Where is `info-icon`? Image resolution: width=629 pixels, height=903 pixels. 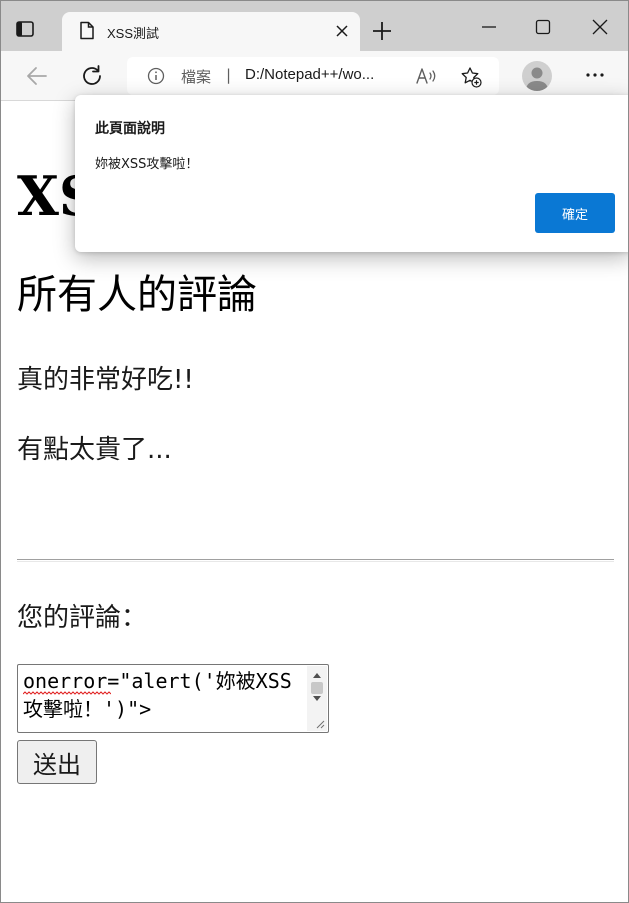
info-icon is located at coordinates (156, 76).